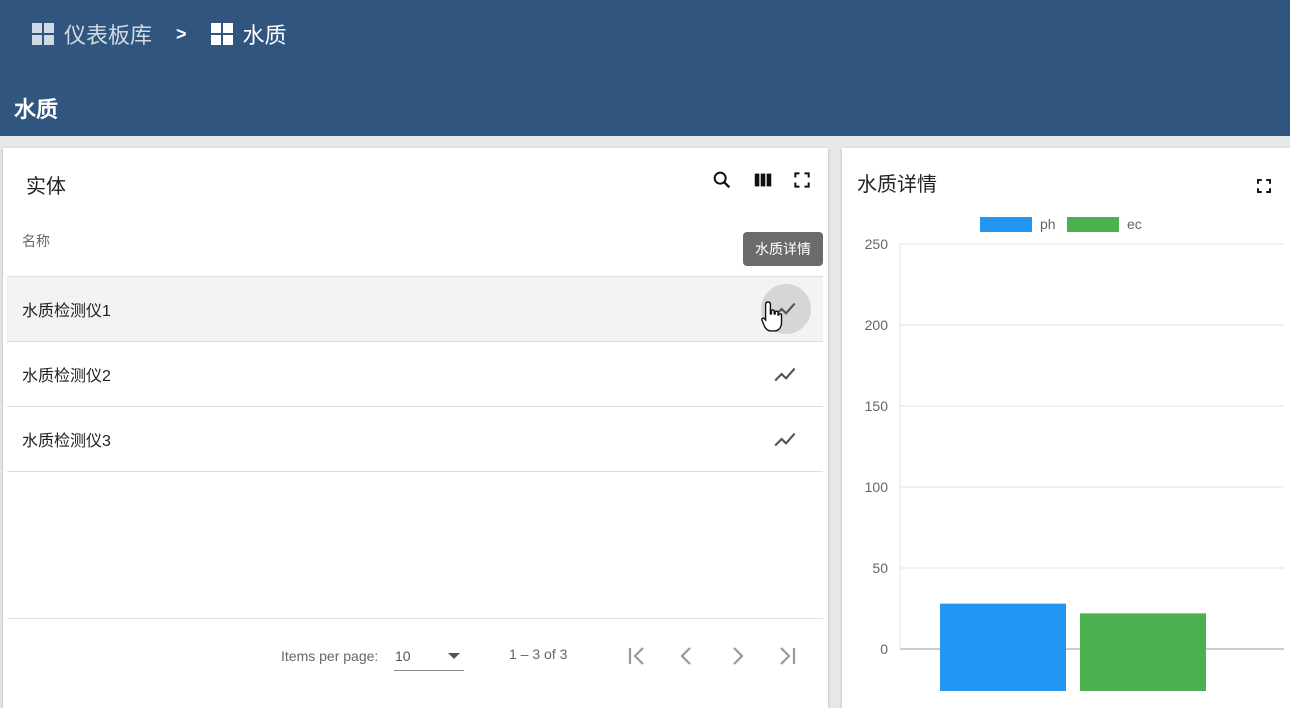  I want to click on y-tick-label: 150, so click(877, 406).